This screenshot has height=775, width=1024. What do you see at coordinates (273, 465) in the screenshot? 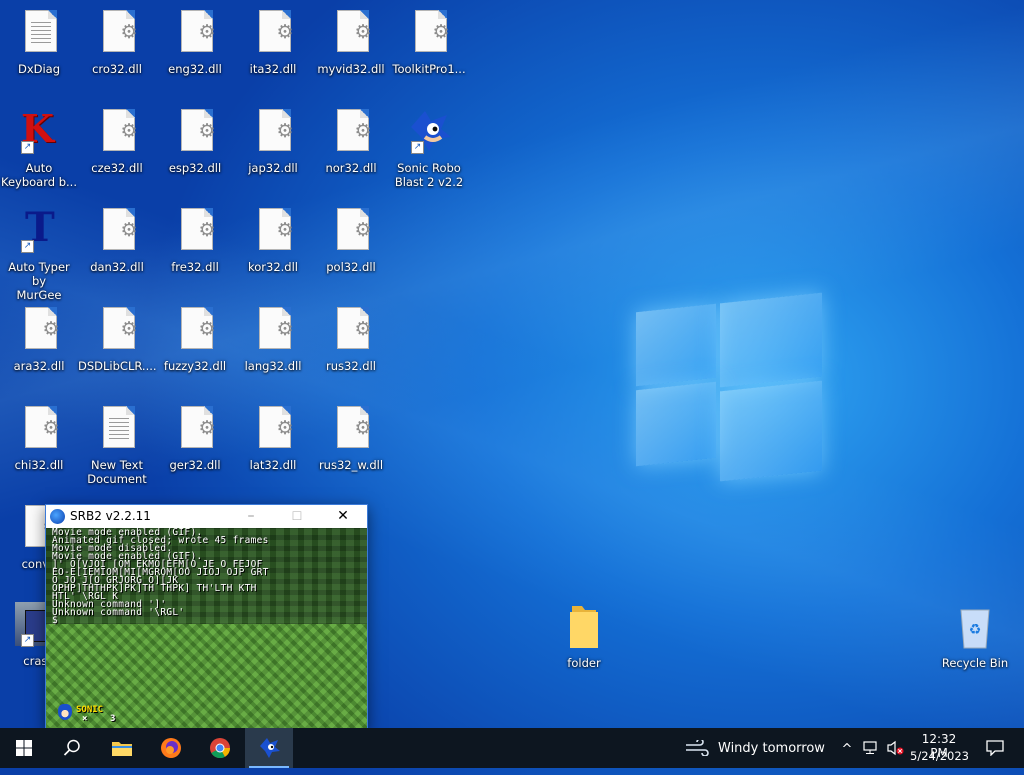
I see `desktop-icon-label: lat32.dll` at bounding box center [273, 465].